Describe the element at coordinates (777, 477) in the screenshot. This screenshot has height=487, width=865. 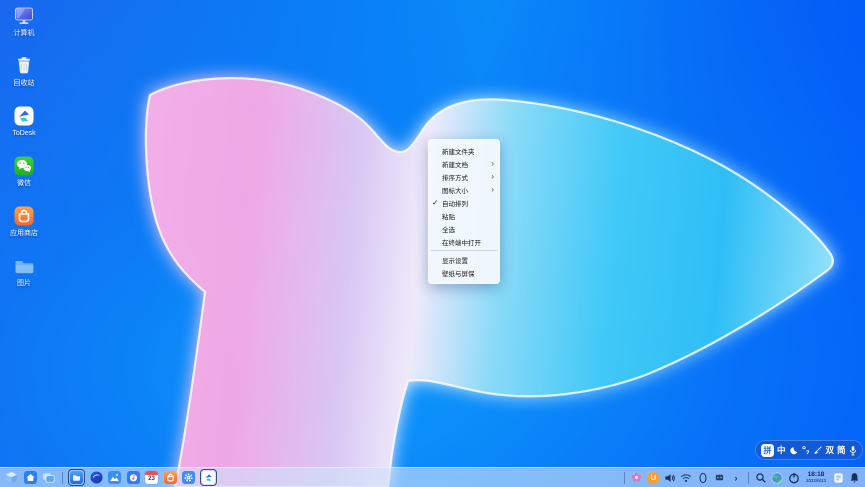
I see `network-globe-icon` at that location.